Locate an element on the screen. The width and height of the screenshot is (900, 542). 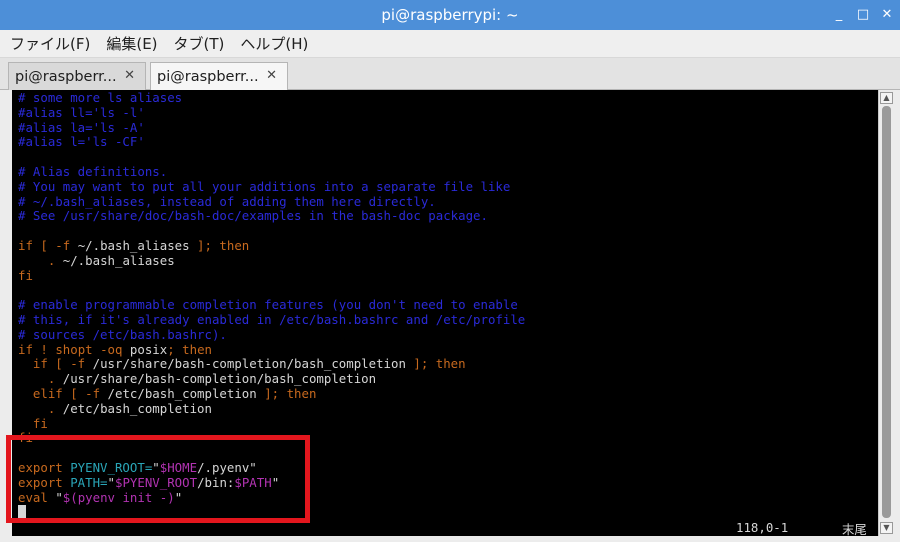
terminal-line: #alias la='ls -A' is located at coordinates (81, 127).